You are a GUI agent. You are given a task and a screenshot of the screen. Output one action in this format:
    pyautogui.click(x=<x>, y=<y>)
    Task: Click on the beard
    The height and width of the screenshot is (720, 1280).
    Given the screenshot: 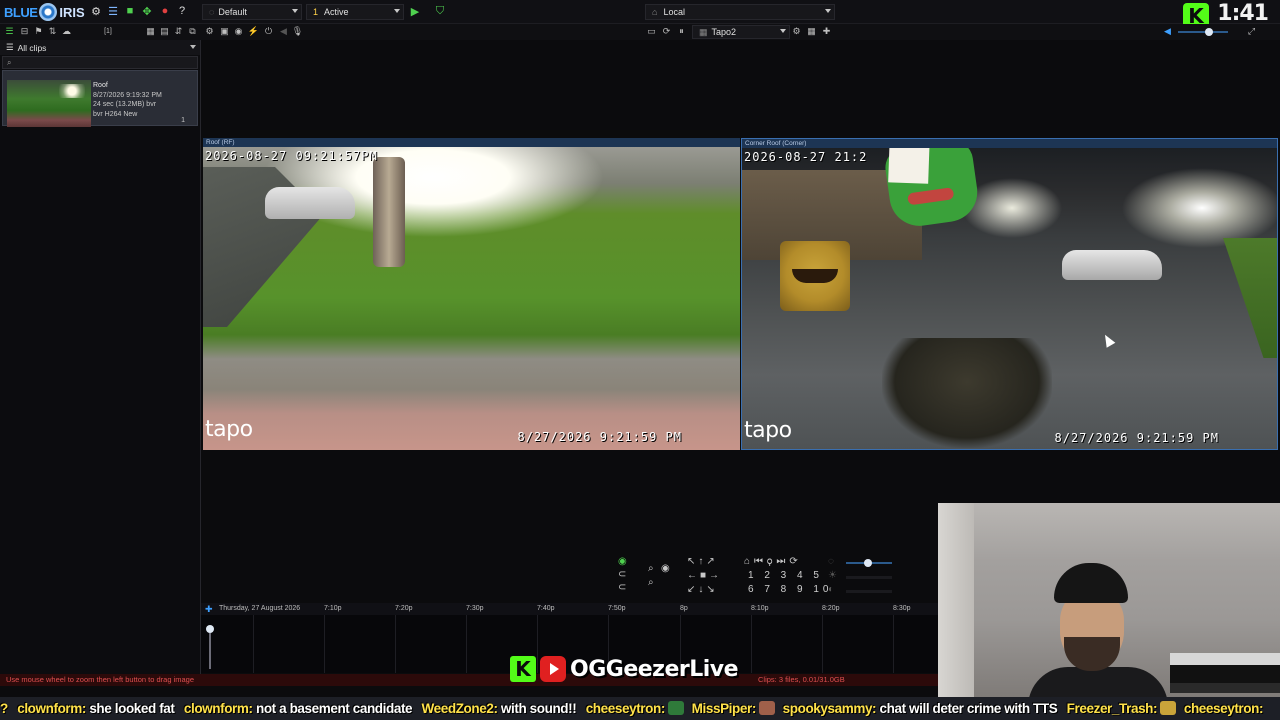 What is the action you would take?
    pyautogui.click(x=1092, y=654)
    